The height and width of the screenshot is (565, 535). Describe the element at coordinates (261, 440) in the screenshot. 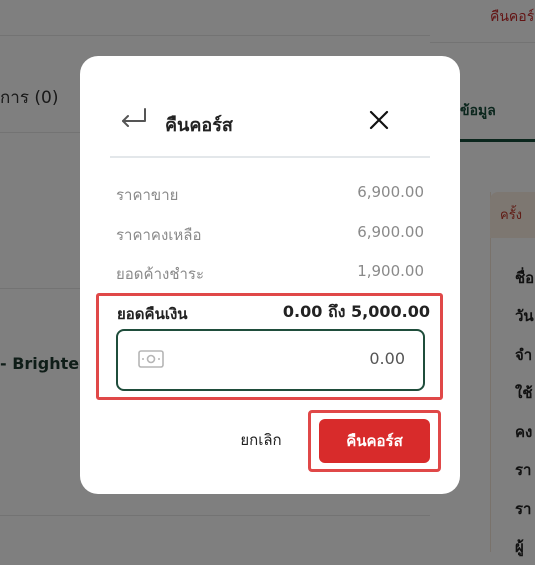

I see `cancel-button: ยกเลิก` at that location.